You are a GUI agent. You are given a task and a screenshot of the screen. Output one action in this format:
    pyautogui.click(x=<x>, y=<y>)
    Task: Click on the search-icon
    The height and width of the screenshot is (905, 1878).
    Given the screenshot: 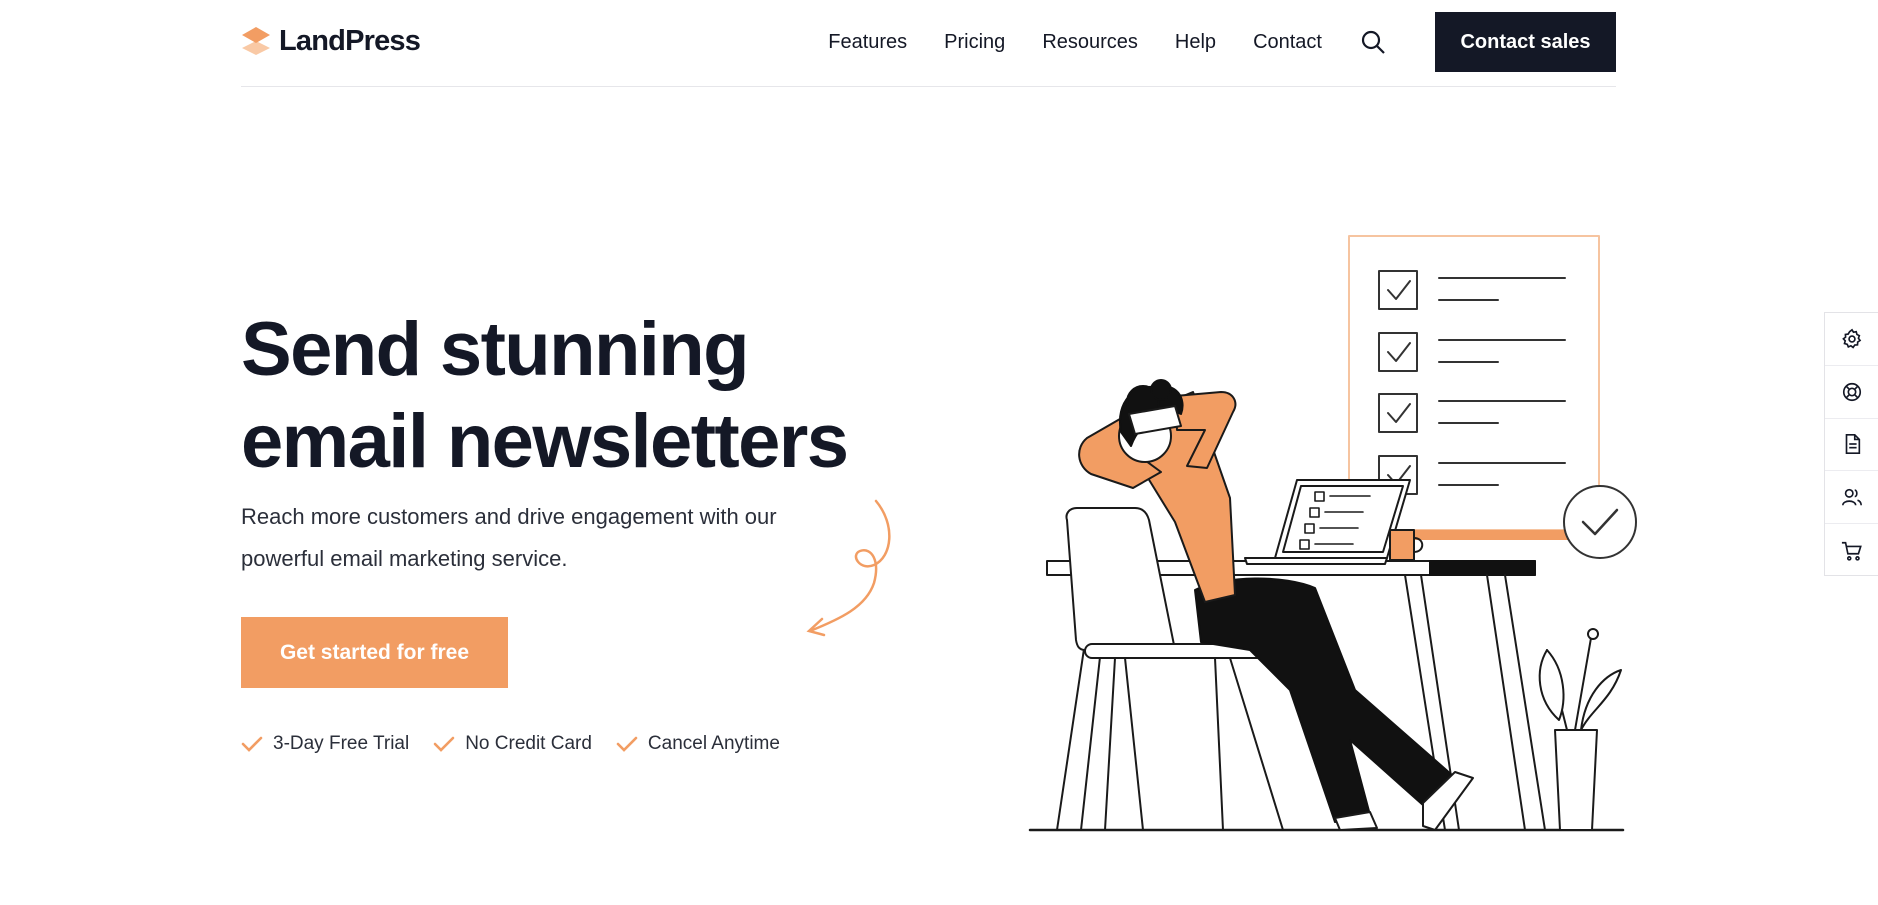 What is the action you would take?
    pyautogui.click(x=1373, y=42)
    